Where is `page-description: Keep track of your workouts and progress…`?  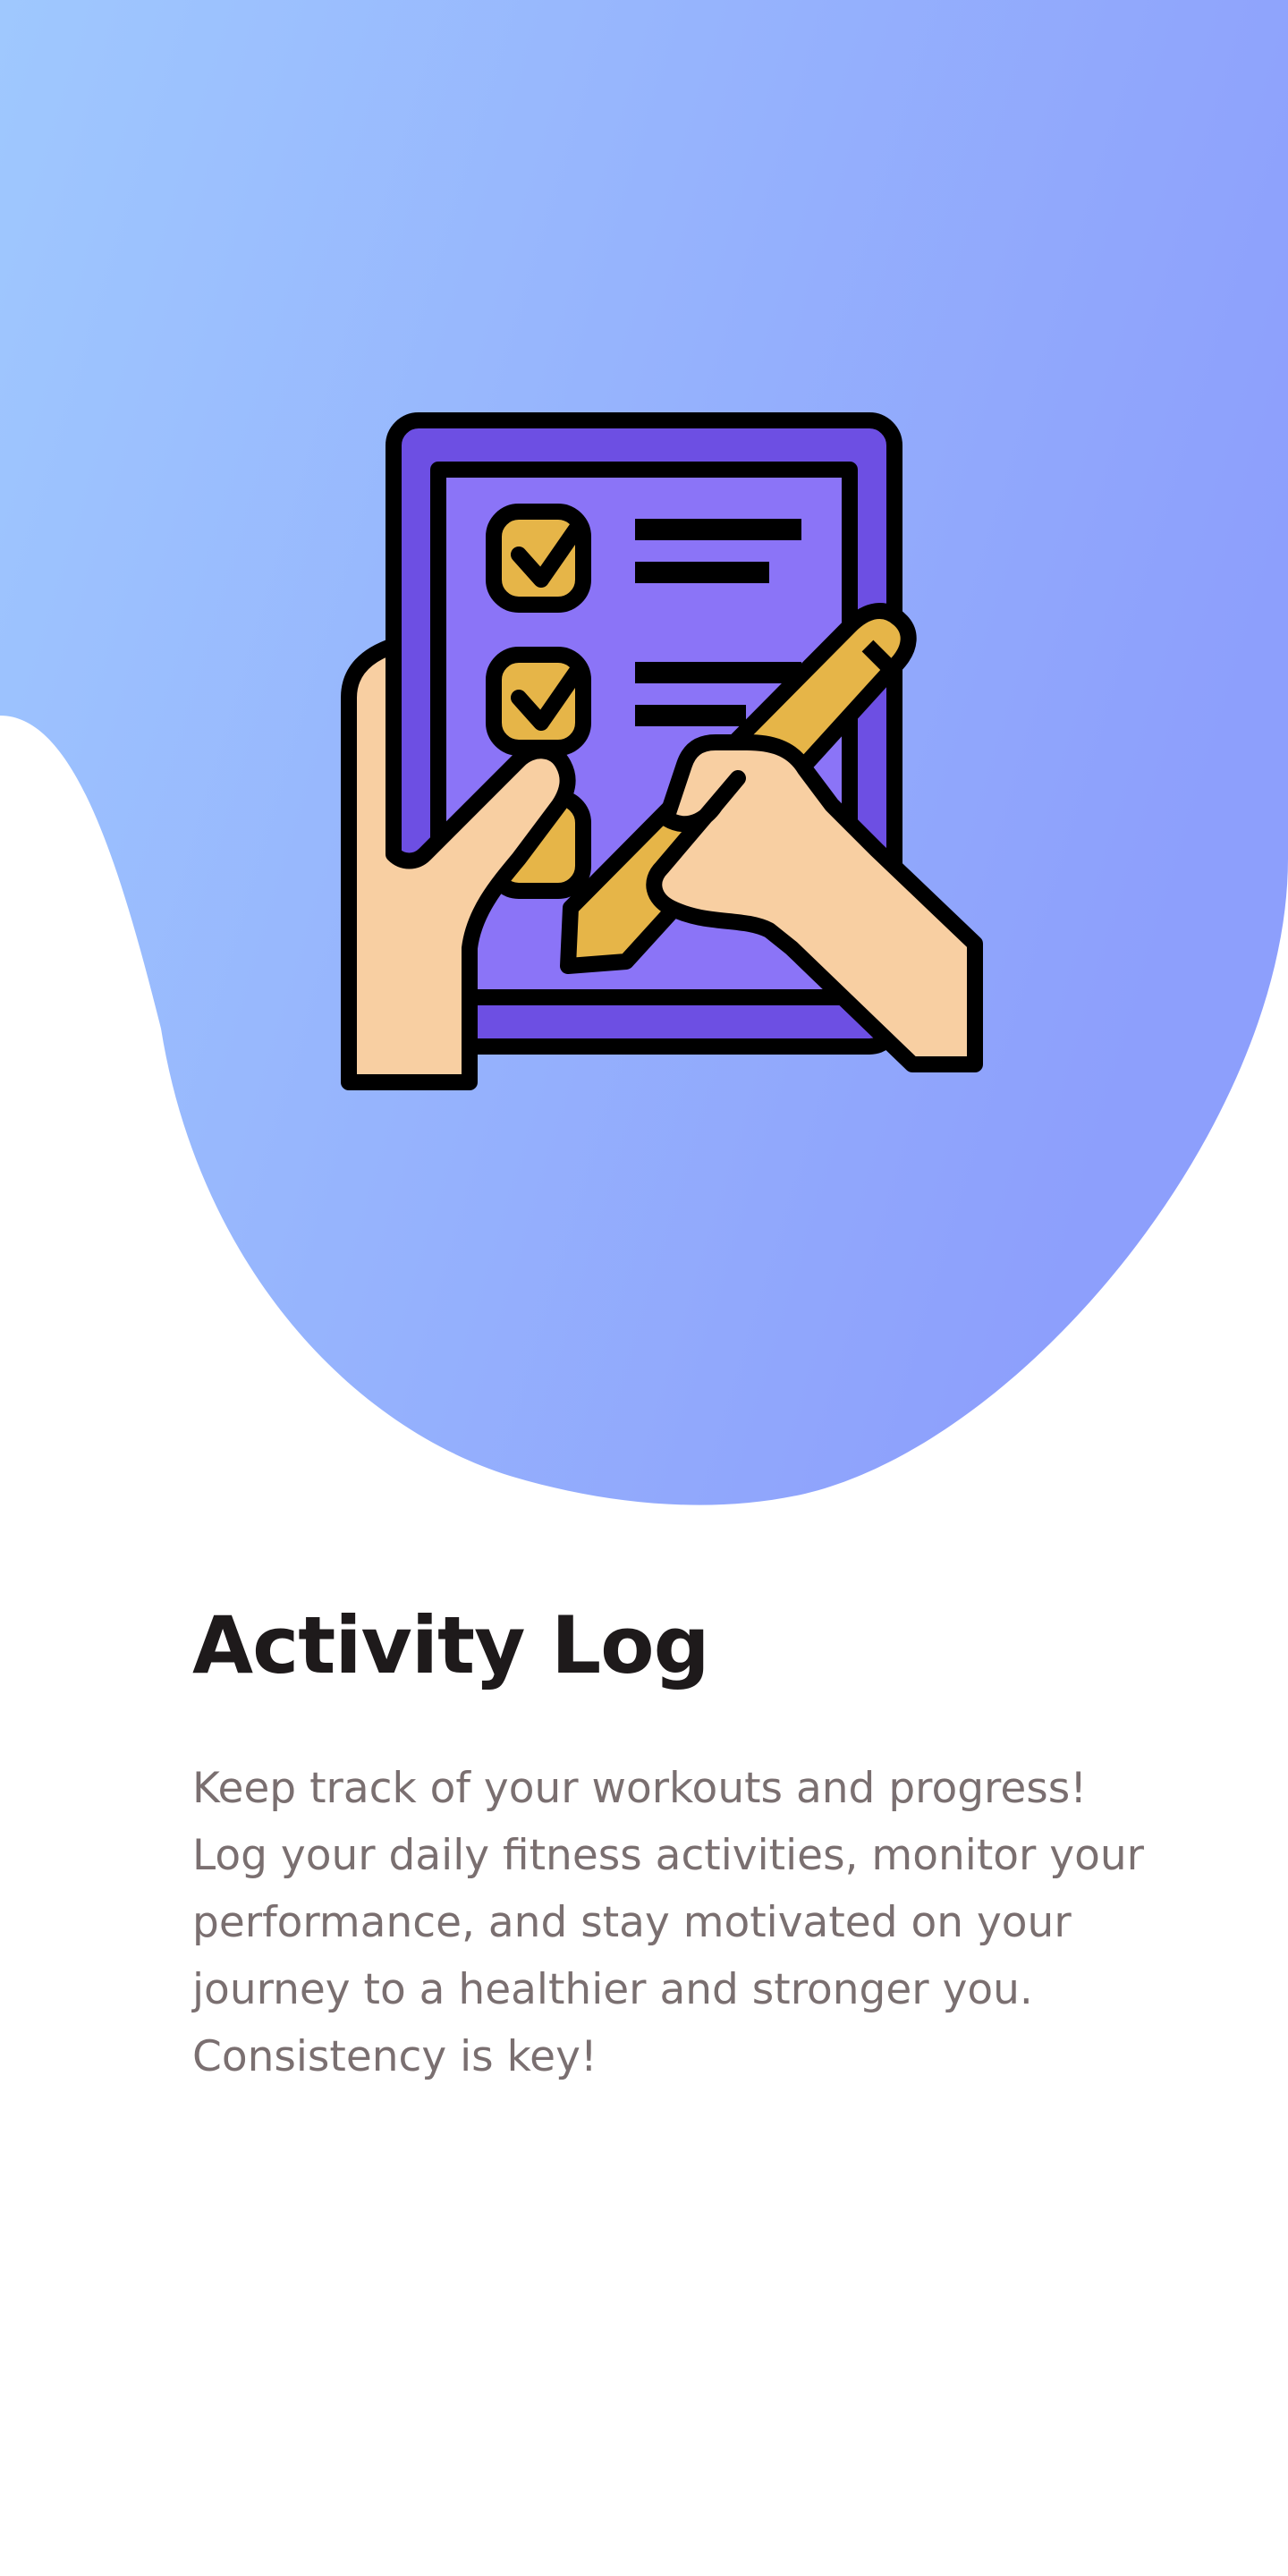
page-description: Keep track of your workouts and progress… is located at coordinates (668, 1922).